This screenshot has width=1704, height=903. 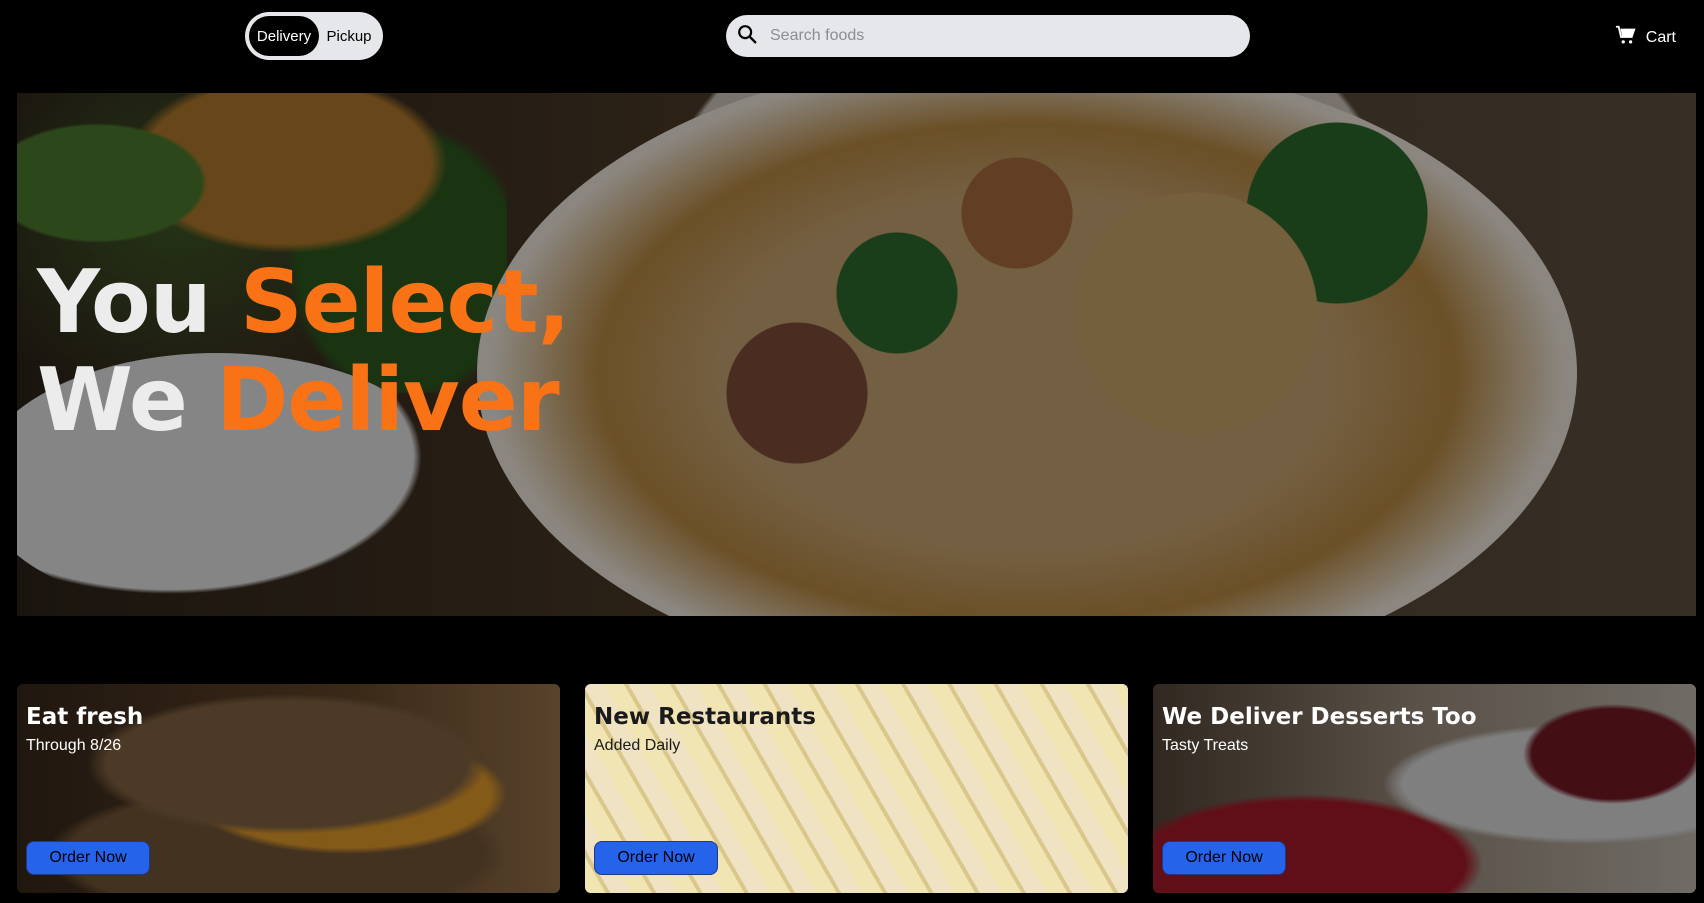 What do you see at coordinates (747, 36) in the screenshot?
I see `search-icon` at bounding box center [747, 36].